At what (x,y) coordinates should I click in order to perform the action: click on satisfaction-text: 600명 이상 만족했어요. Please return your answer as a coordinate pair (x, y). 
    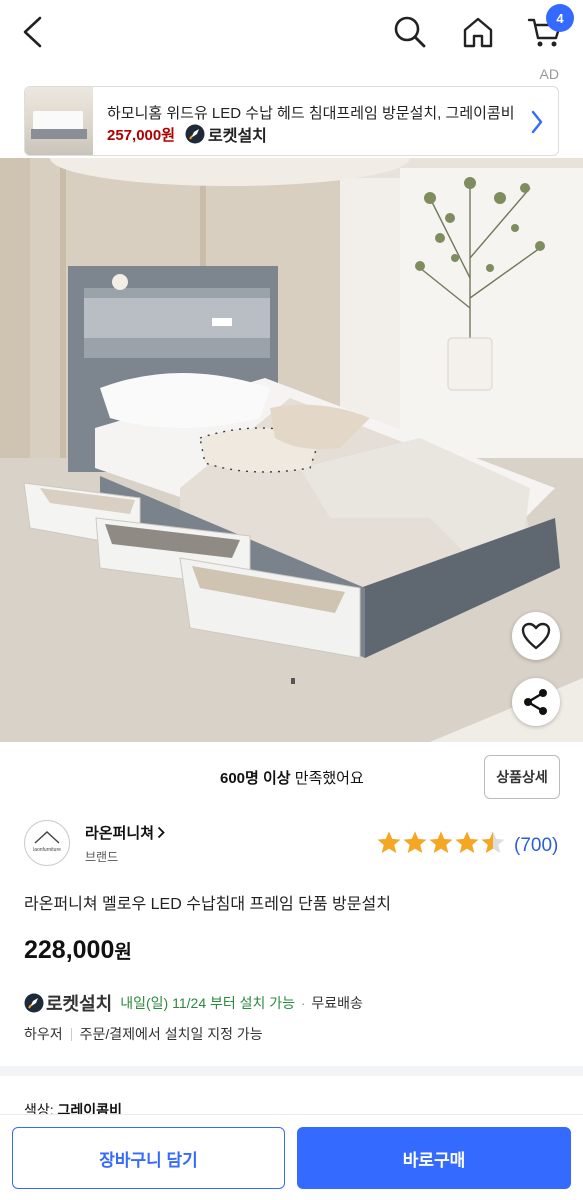
    Looking at the image, I should click on (292, 777).